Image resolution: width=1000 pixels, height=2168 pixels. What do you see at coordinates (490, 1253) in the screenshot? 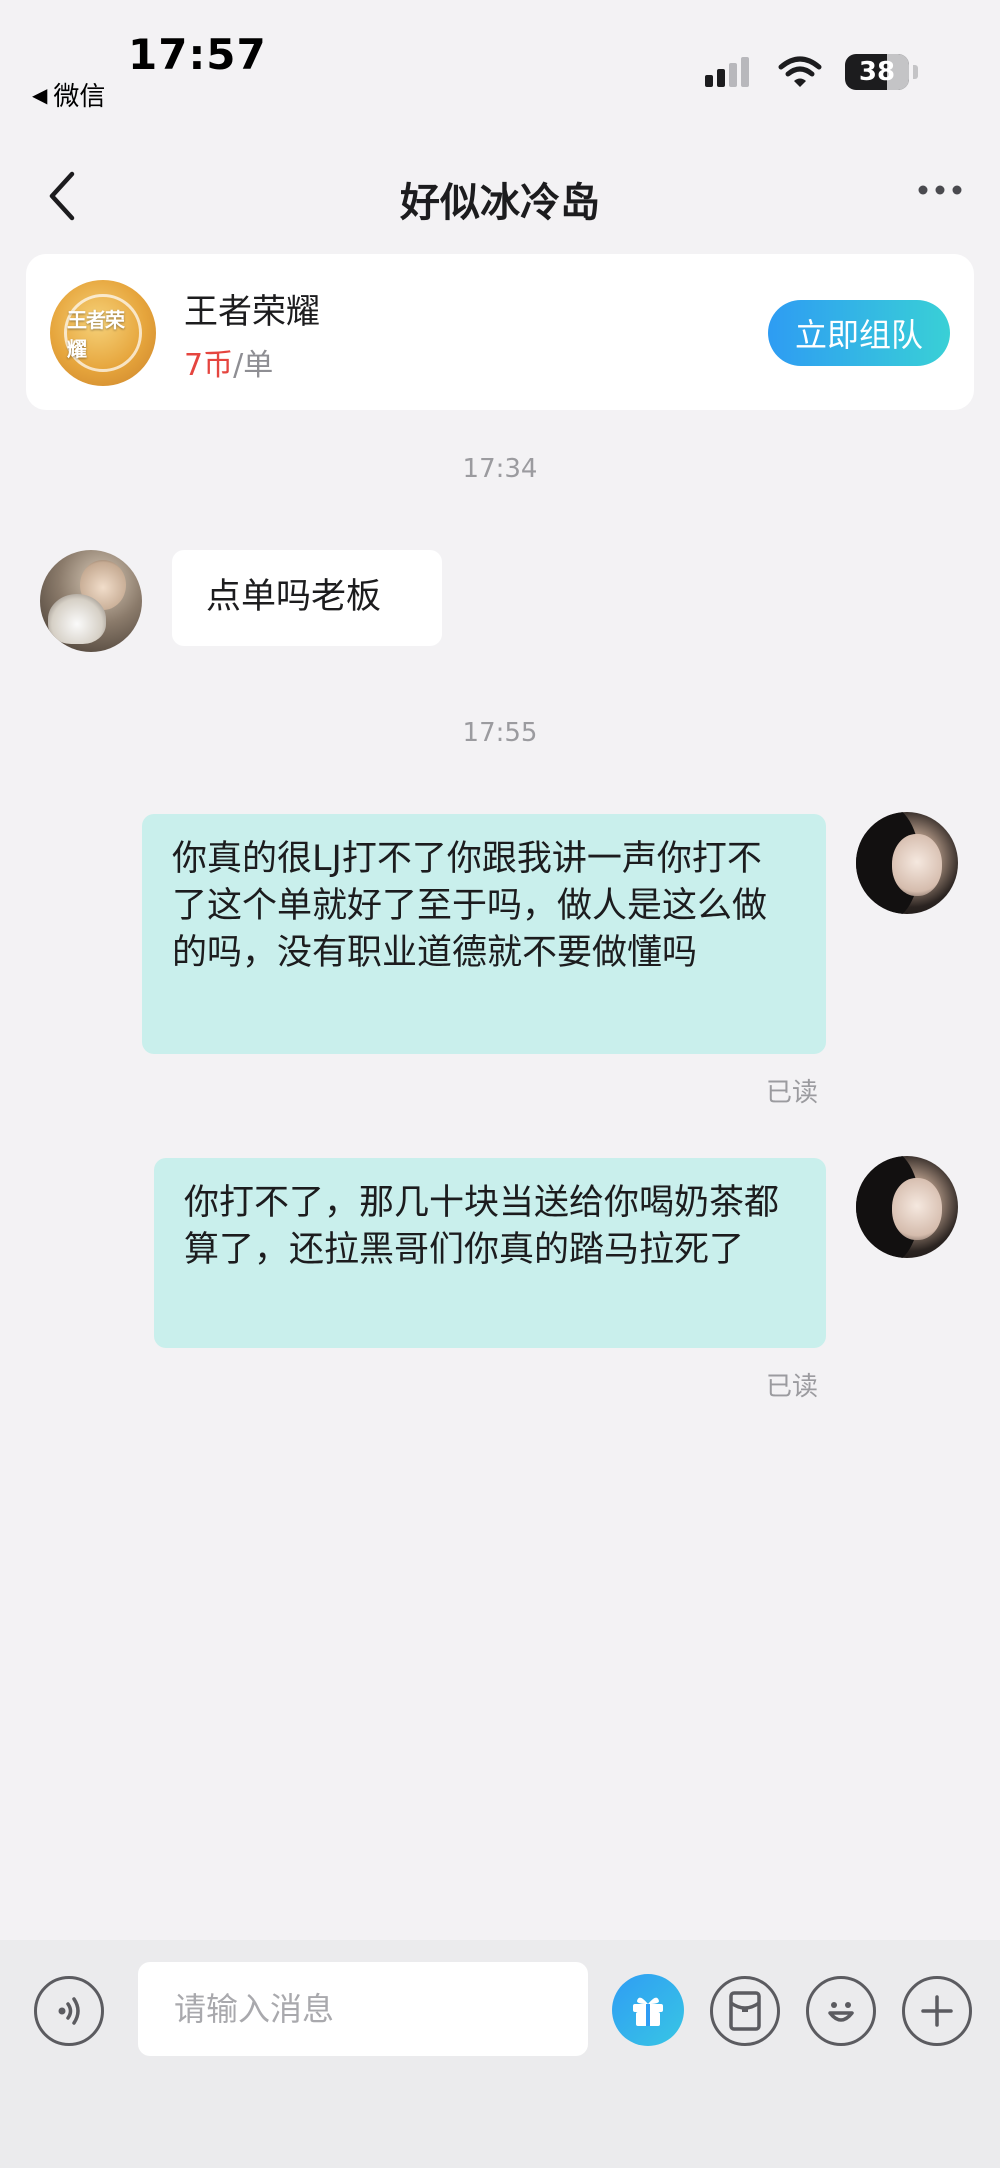
I see `message-bubble-sent: 你打不了，那几十块当送给你喝奶茶都算了，还拉黑哥们你真的踏马拉死了` at bounding box center [490, 1253].